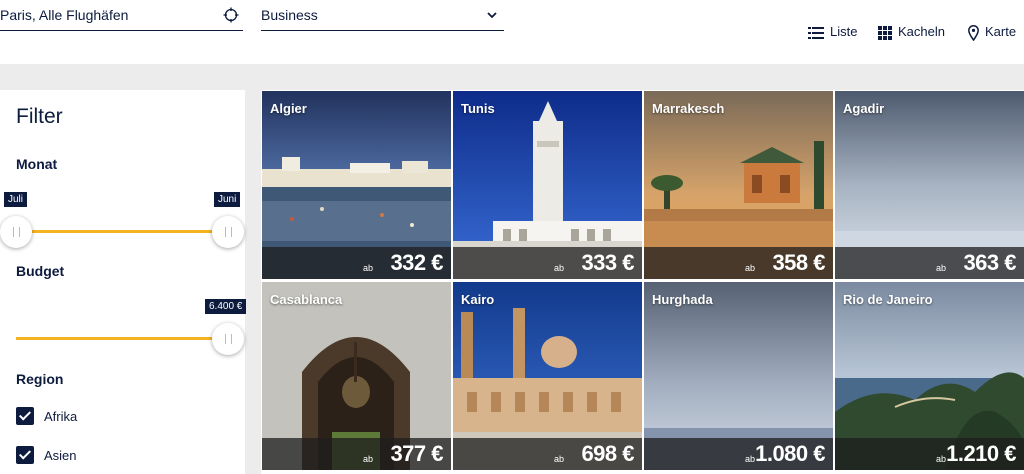 This screenshot has width=1024, height=474. Describe the element at coordinates (989, 262) in the screenshot. I see `tile-price: 363 €` at that location.